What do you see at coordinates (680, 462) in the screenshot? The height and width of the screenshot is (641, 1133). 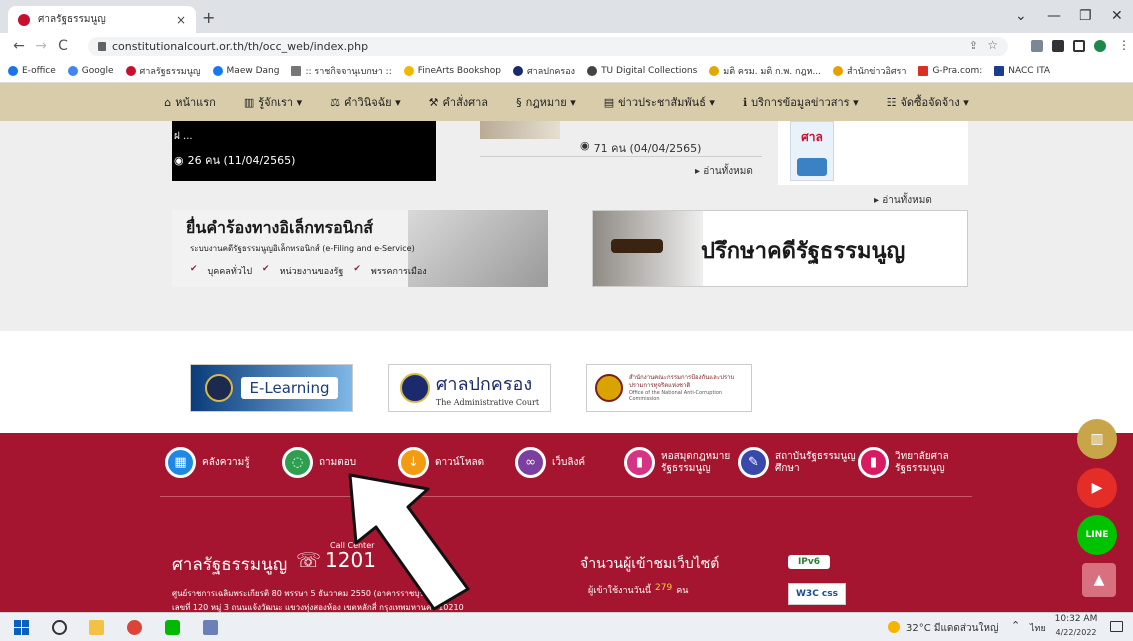 I see `quick-link-library: ▮ หอสมุดกฎหมายรัฐธรรมนูญ` at bounding box center [680, 462].